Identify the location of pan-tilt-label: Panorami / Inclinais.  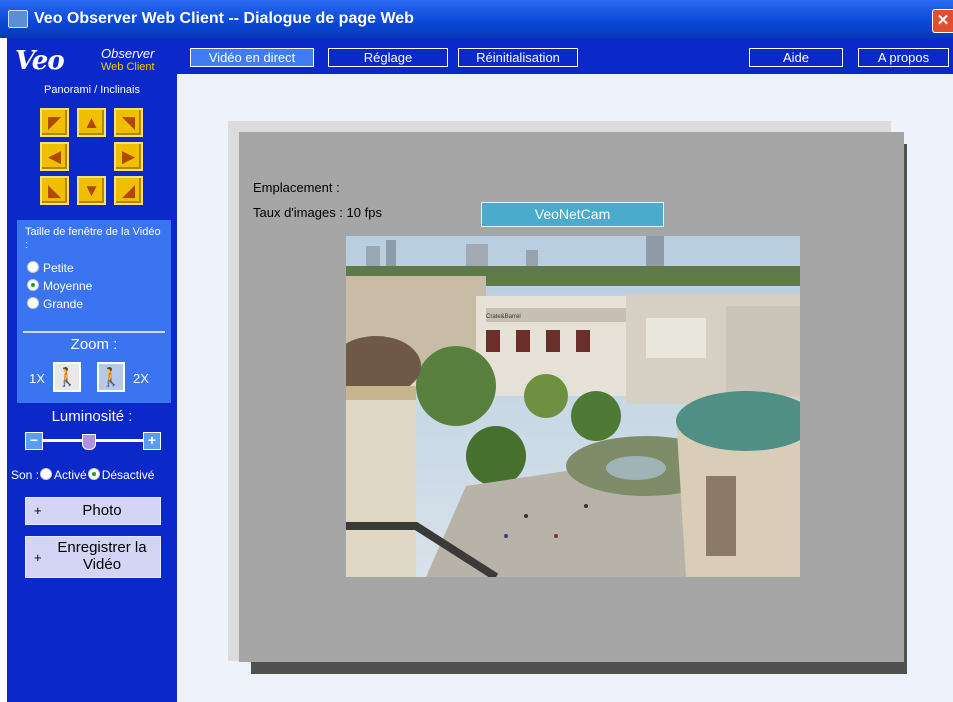
(92, 90).